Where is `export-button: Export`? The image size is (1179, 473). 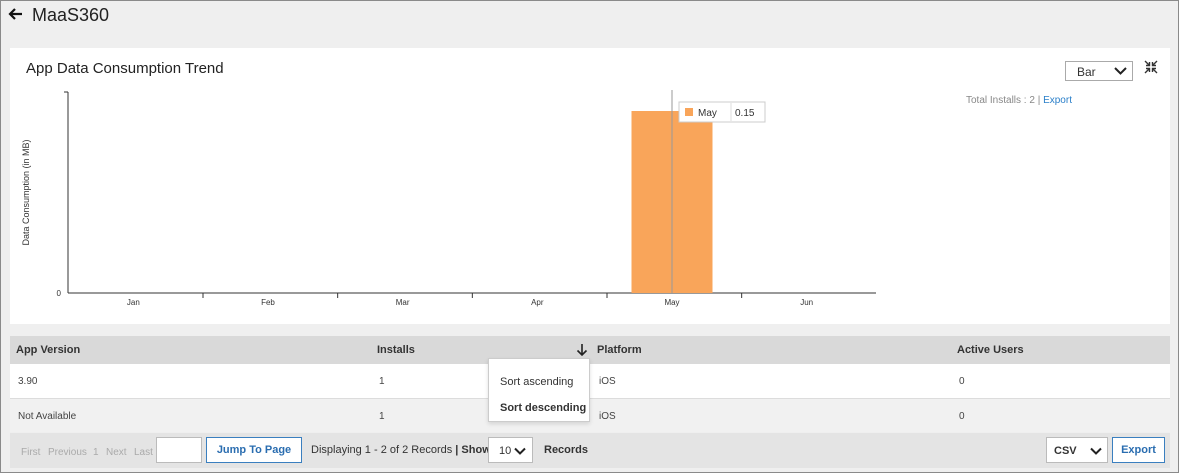
export-button: Export is located at coordinates (1138, 450).